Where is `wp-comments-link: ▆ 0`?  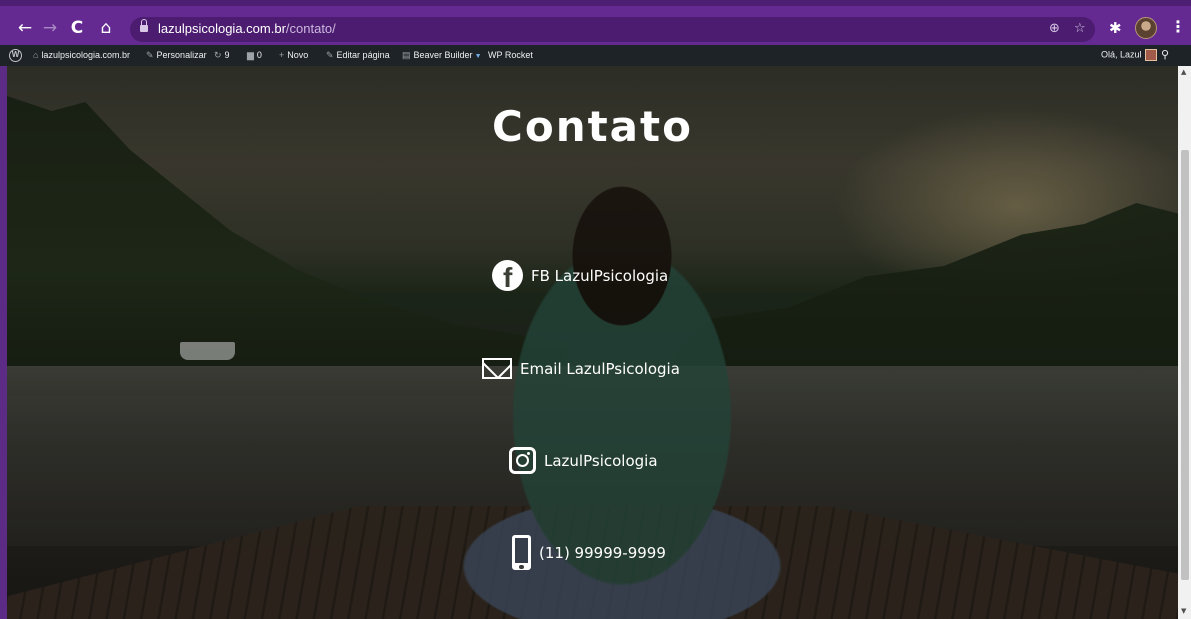
wp-comments-link: ▆ 0 is located at coordinates (254, 55).